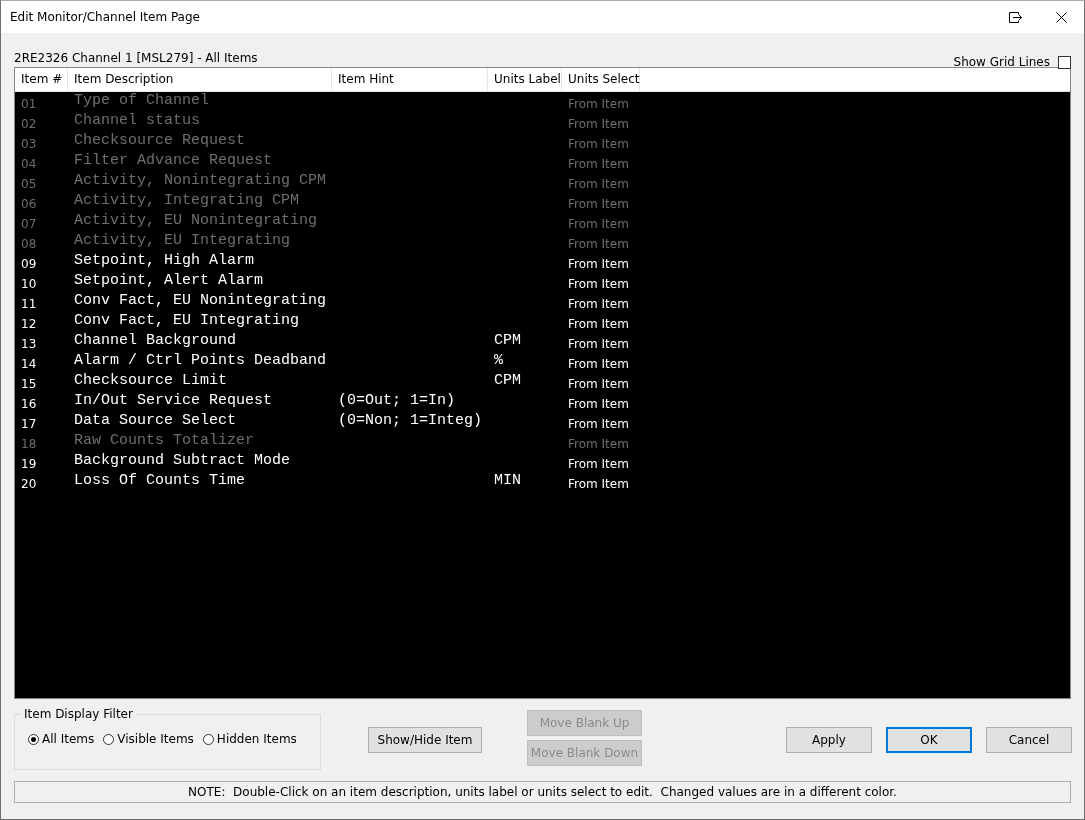 Image resolution: width=1085 pixels, height=820 pixels. What do you see at coordinates (142, 100) in the screenshot?
I see `item-description: Type of Channel` at bounding box center [142, 100].